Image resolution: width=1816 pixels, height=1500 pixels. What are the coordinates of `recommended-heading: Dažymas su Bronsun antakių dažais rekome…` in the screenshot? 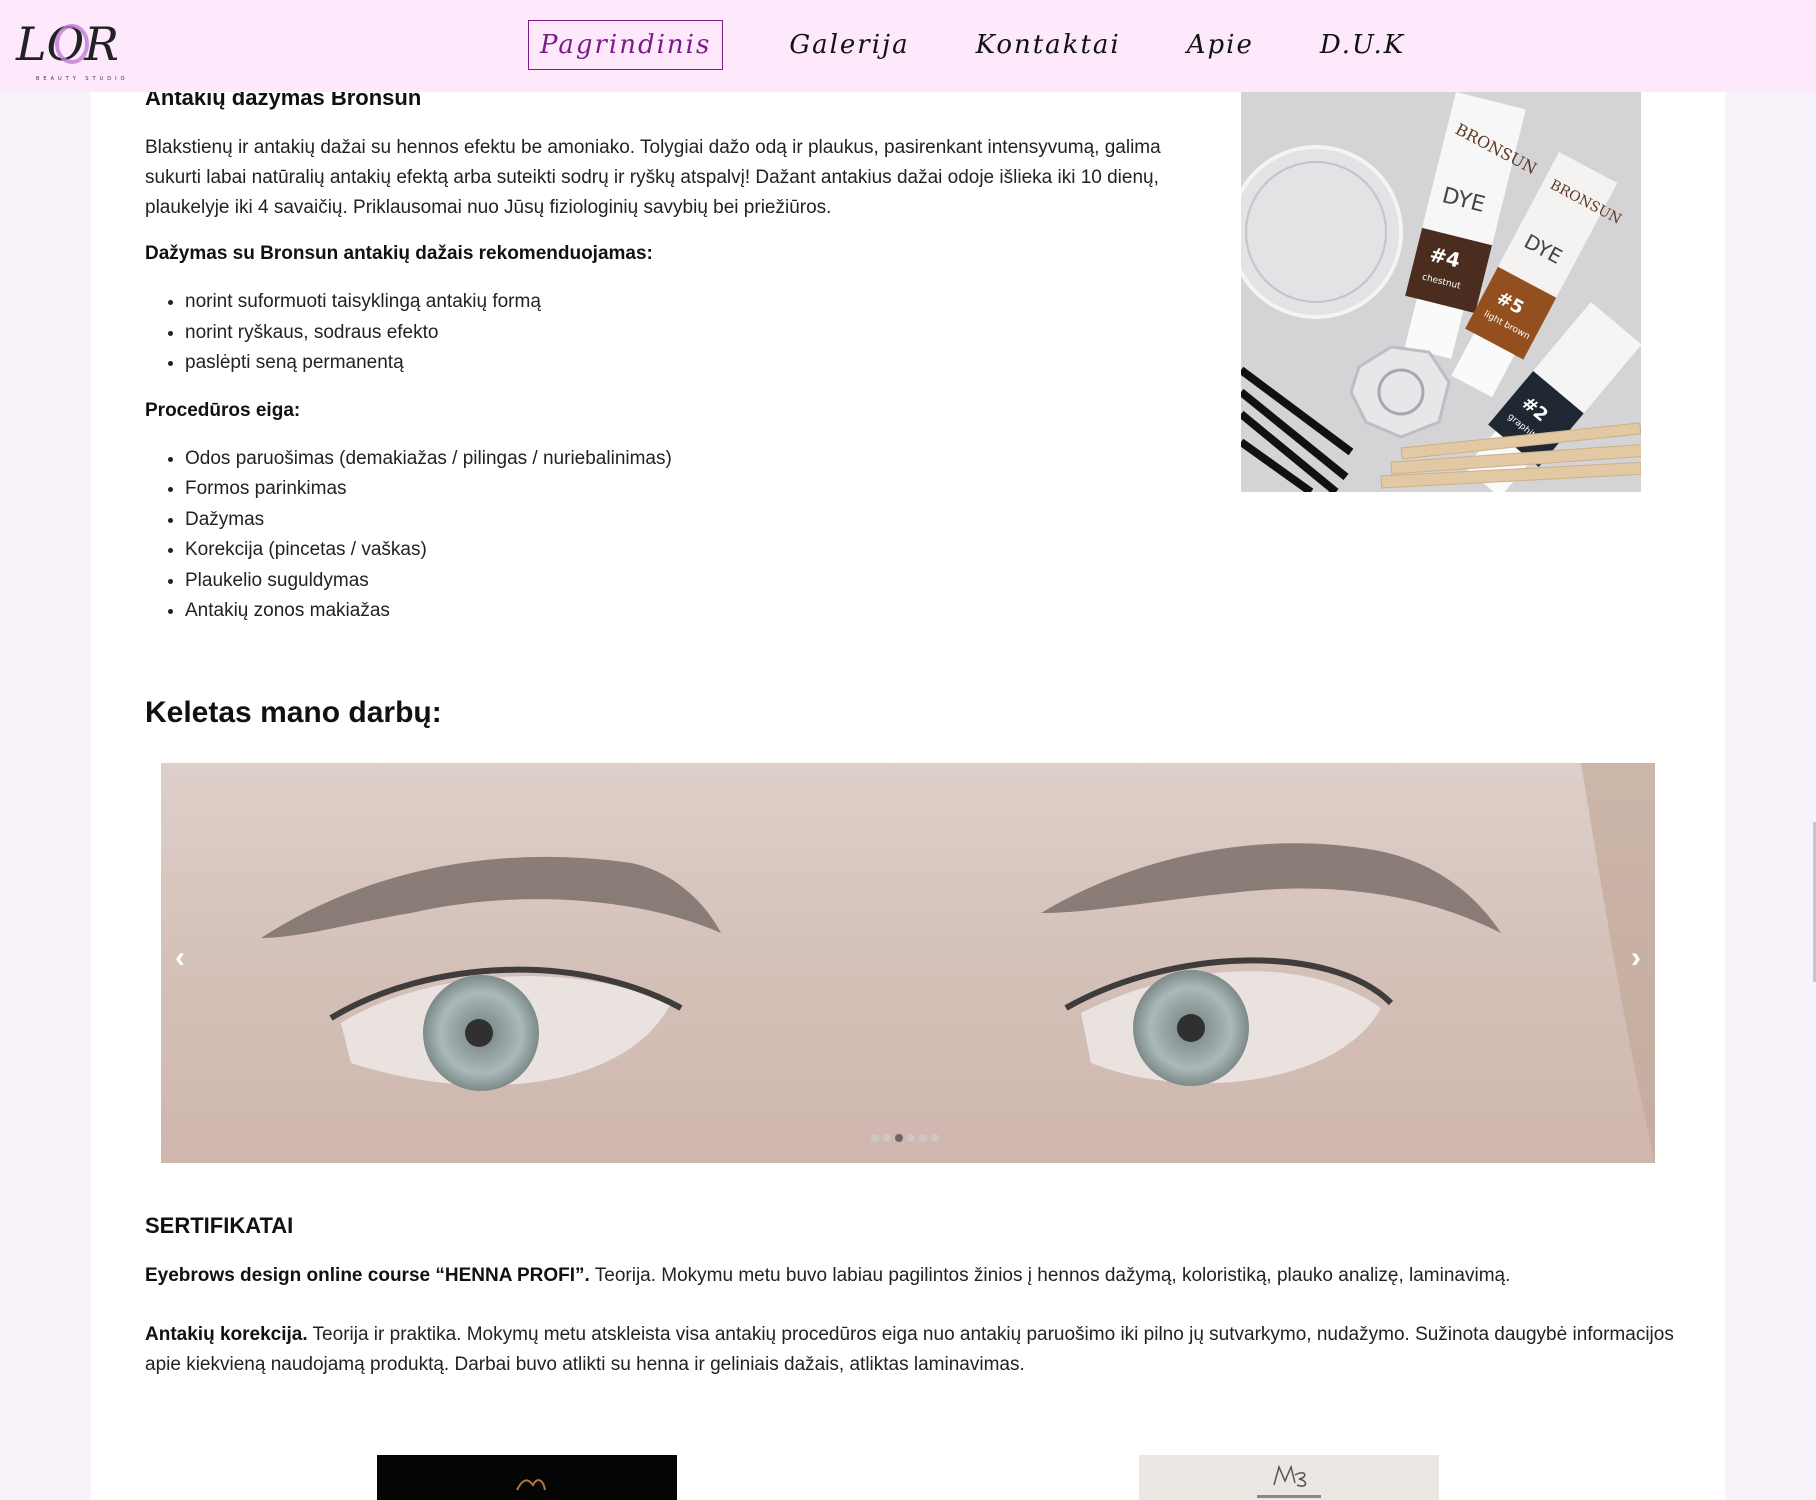 It's located at (399, 253).